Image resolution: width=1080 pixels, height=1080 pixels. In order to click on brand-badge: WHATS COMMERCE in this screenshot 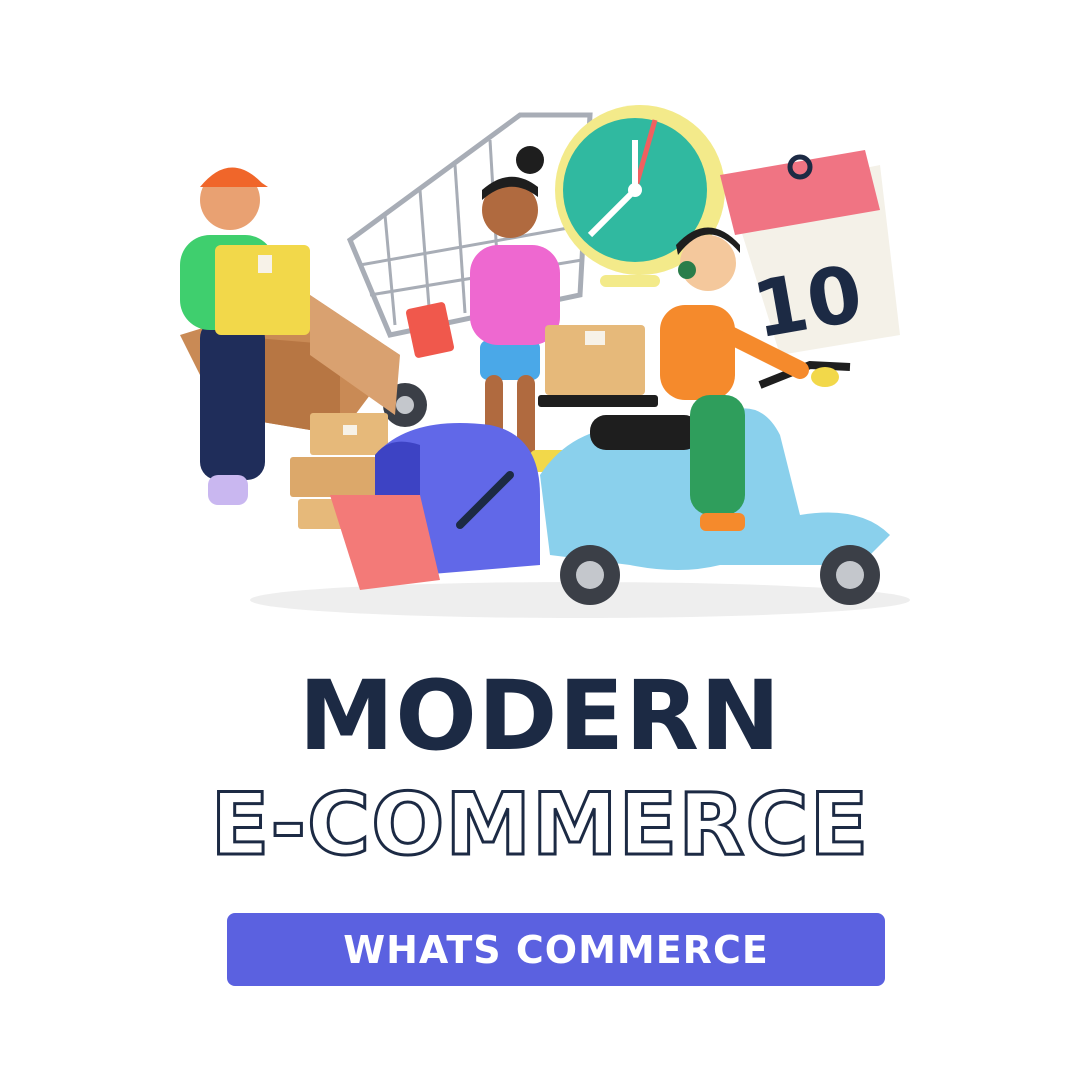, I will do `click(556, 949)`.